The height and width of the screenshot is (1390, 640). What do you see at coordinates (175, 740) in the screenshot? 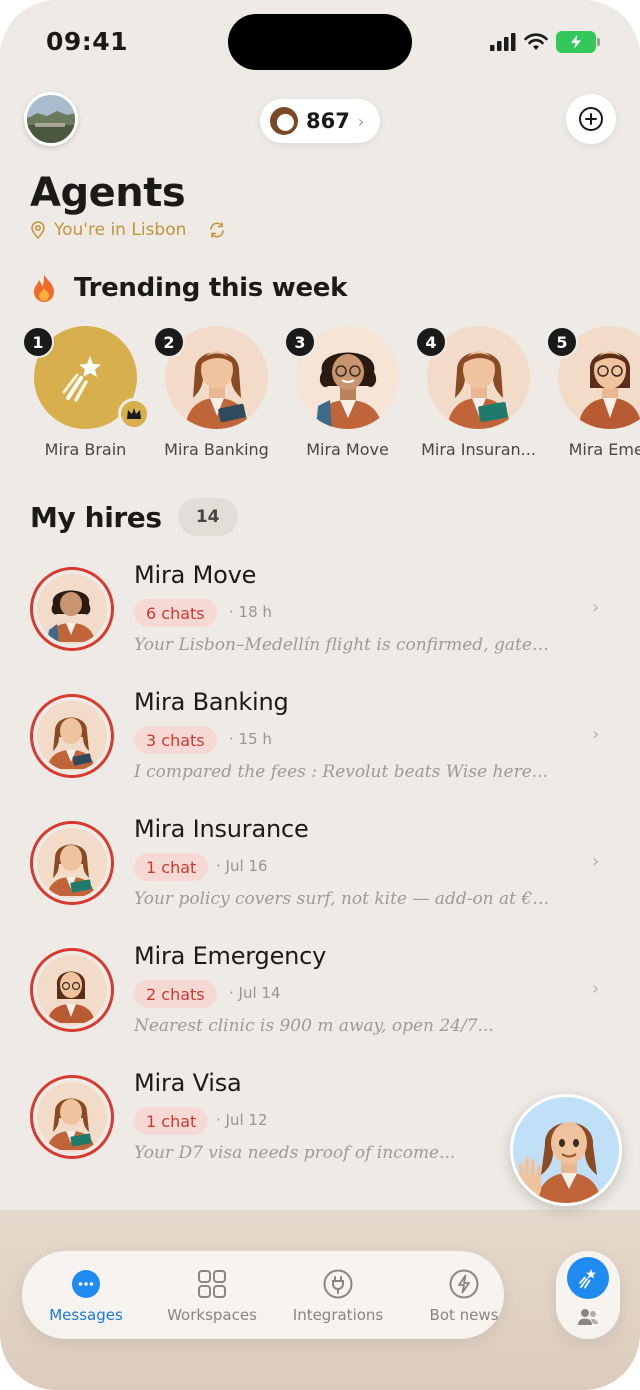
I see `chats-badge: 3 chats` at bounding box center [175, 740].